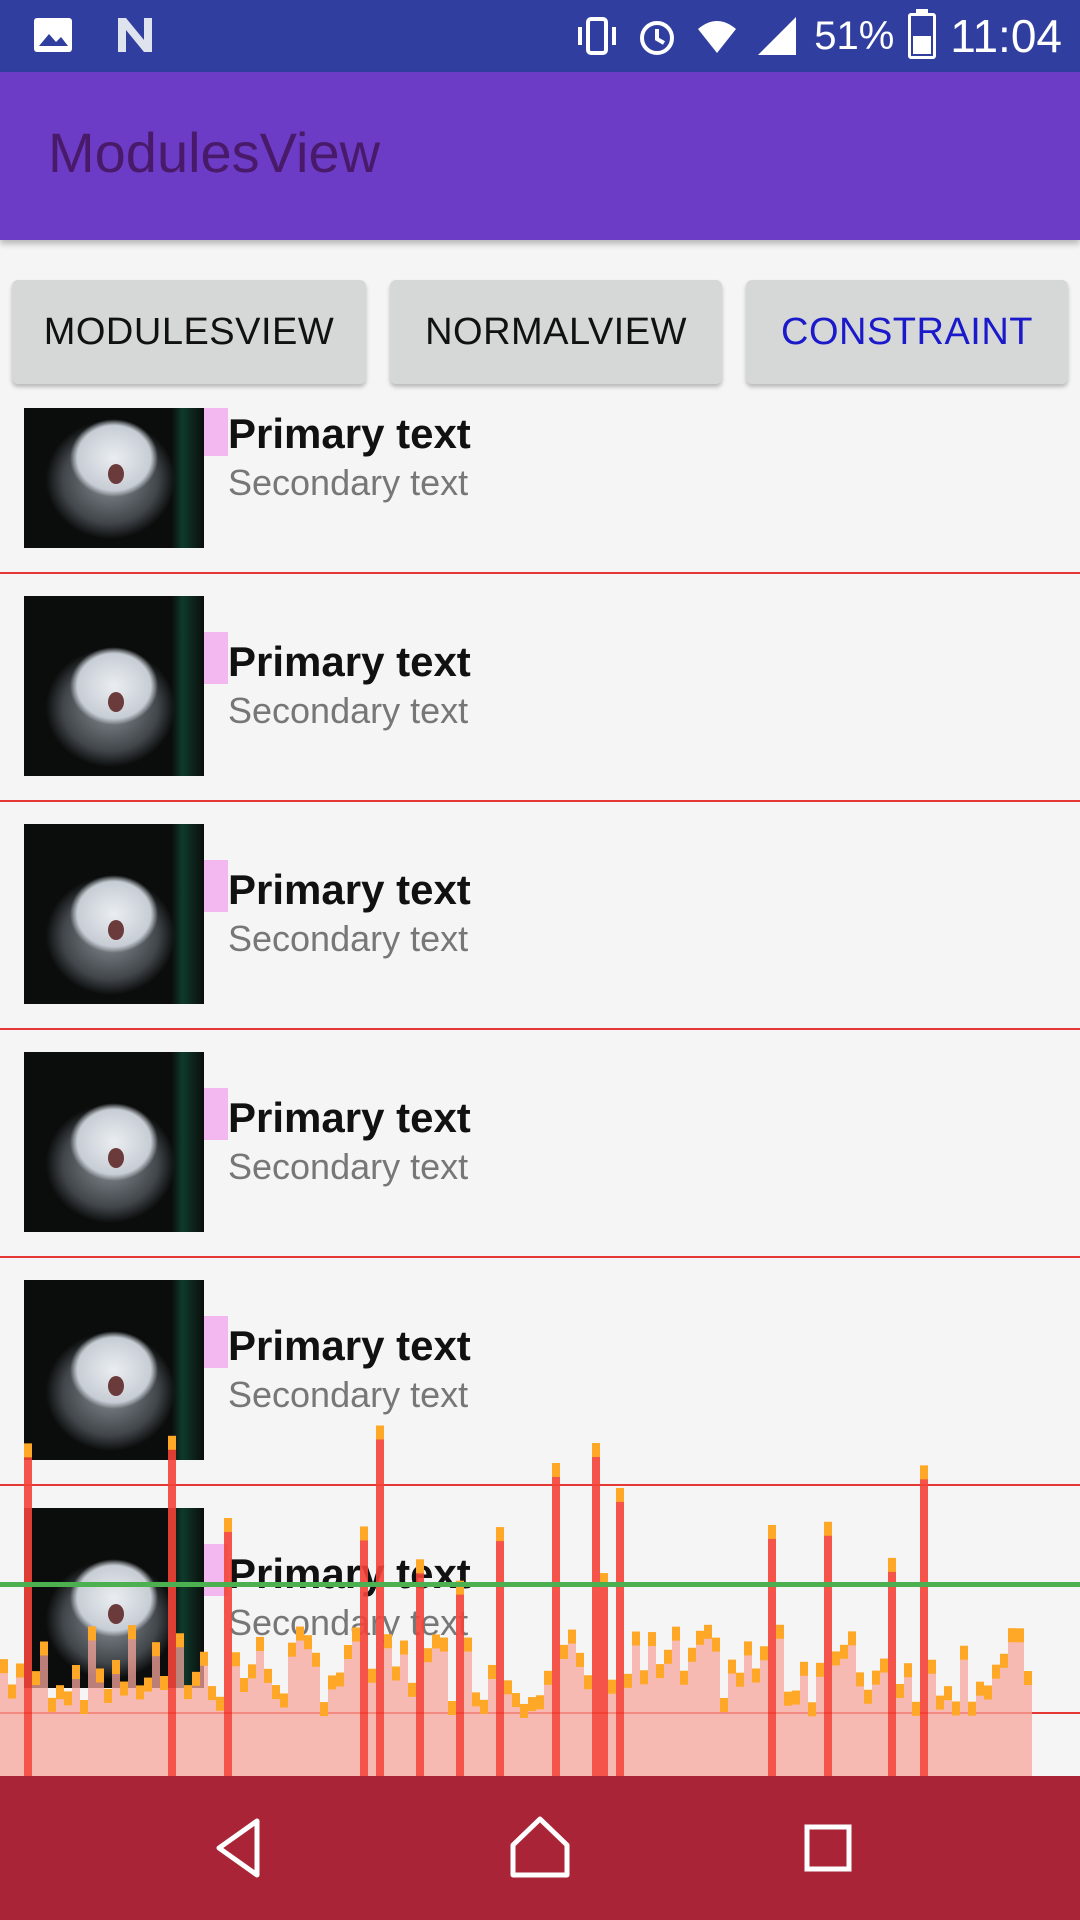  Describe the element at coordinates (922, 34) in the screenshot. I see `battery-charging-icon` at that location.